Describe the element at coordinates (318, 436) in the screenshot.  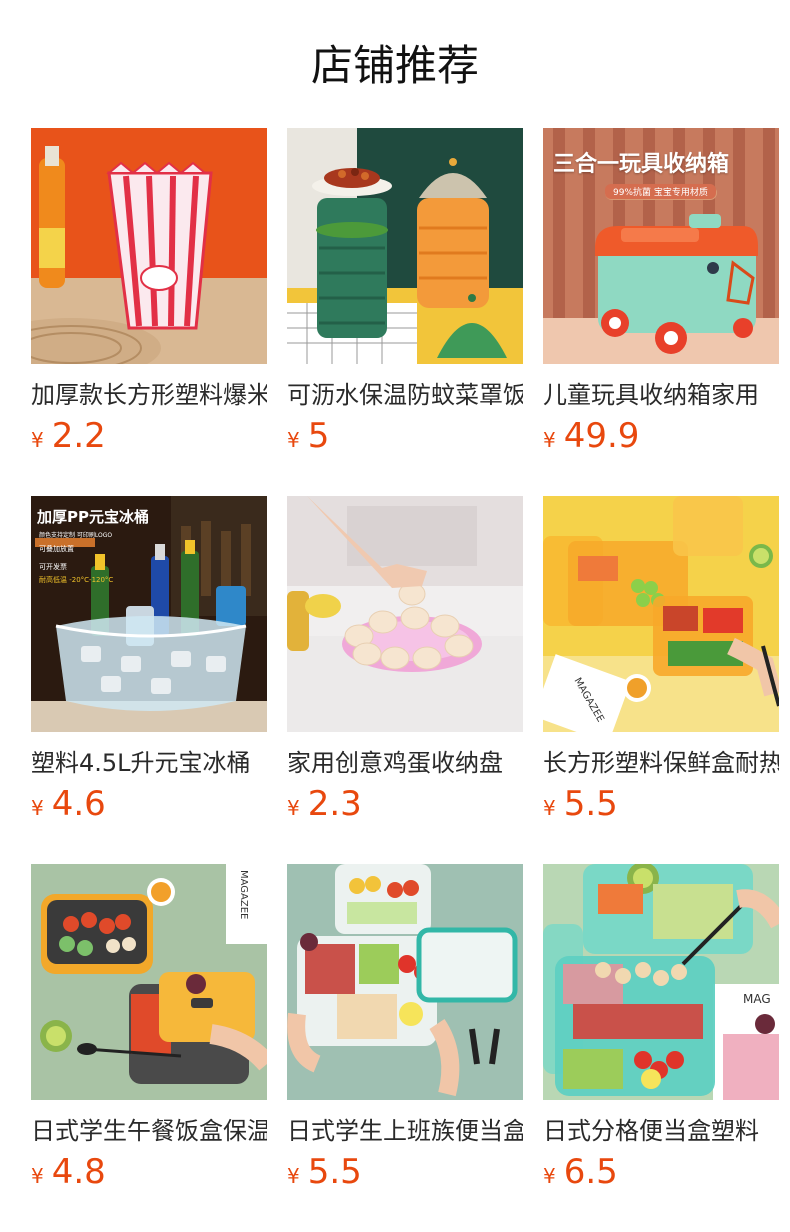
I see `price-value: 5` at that location.